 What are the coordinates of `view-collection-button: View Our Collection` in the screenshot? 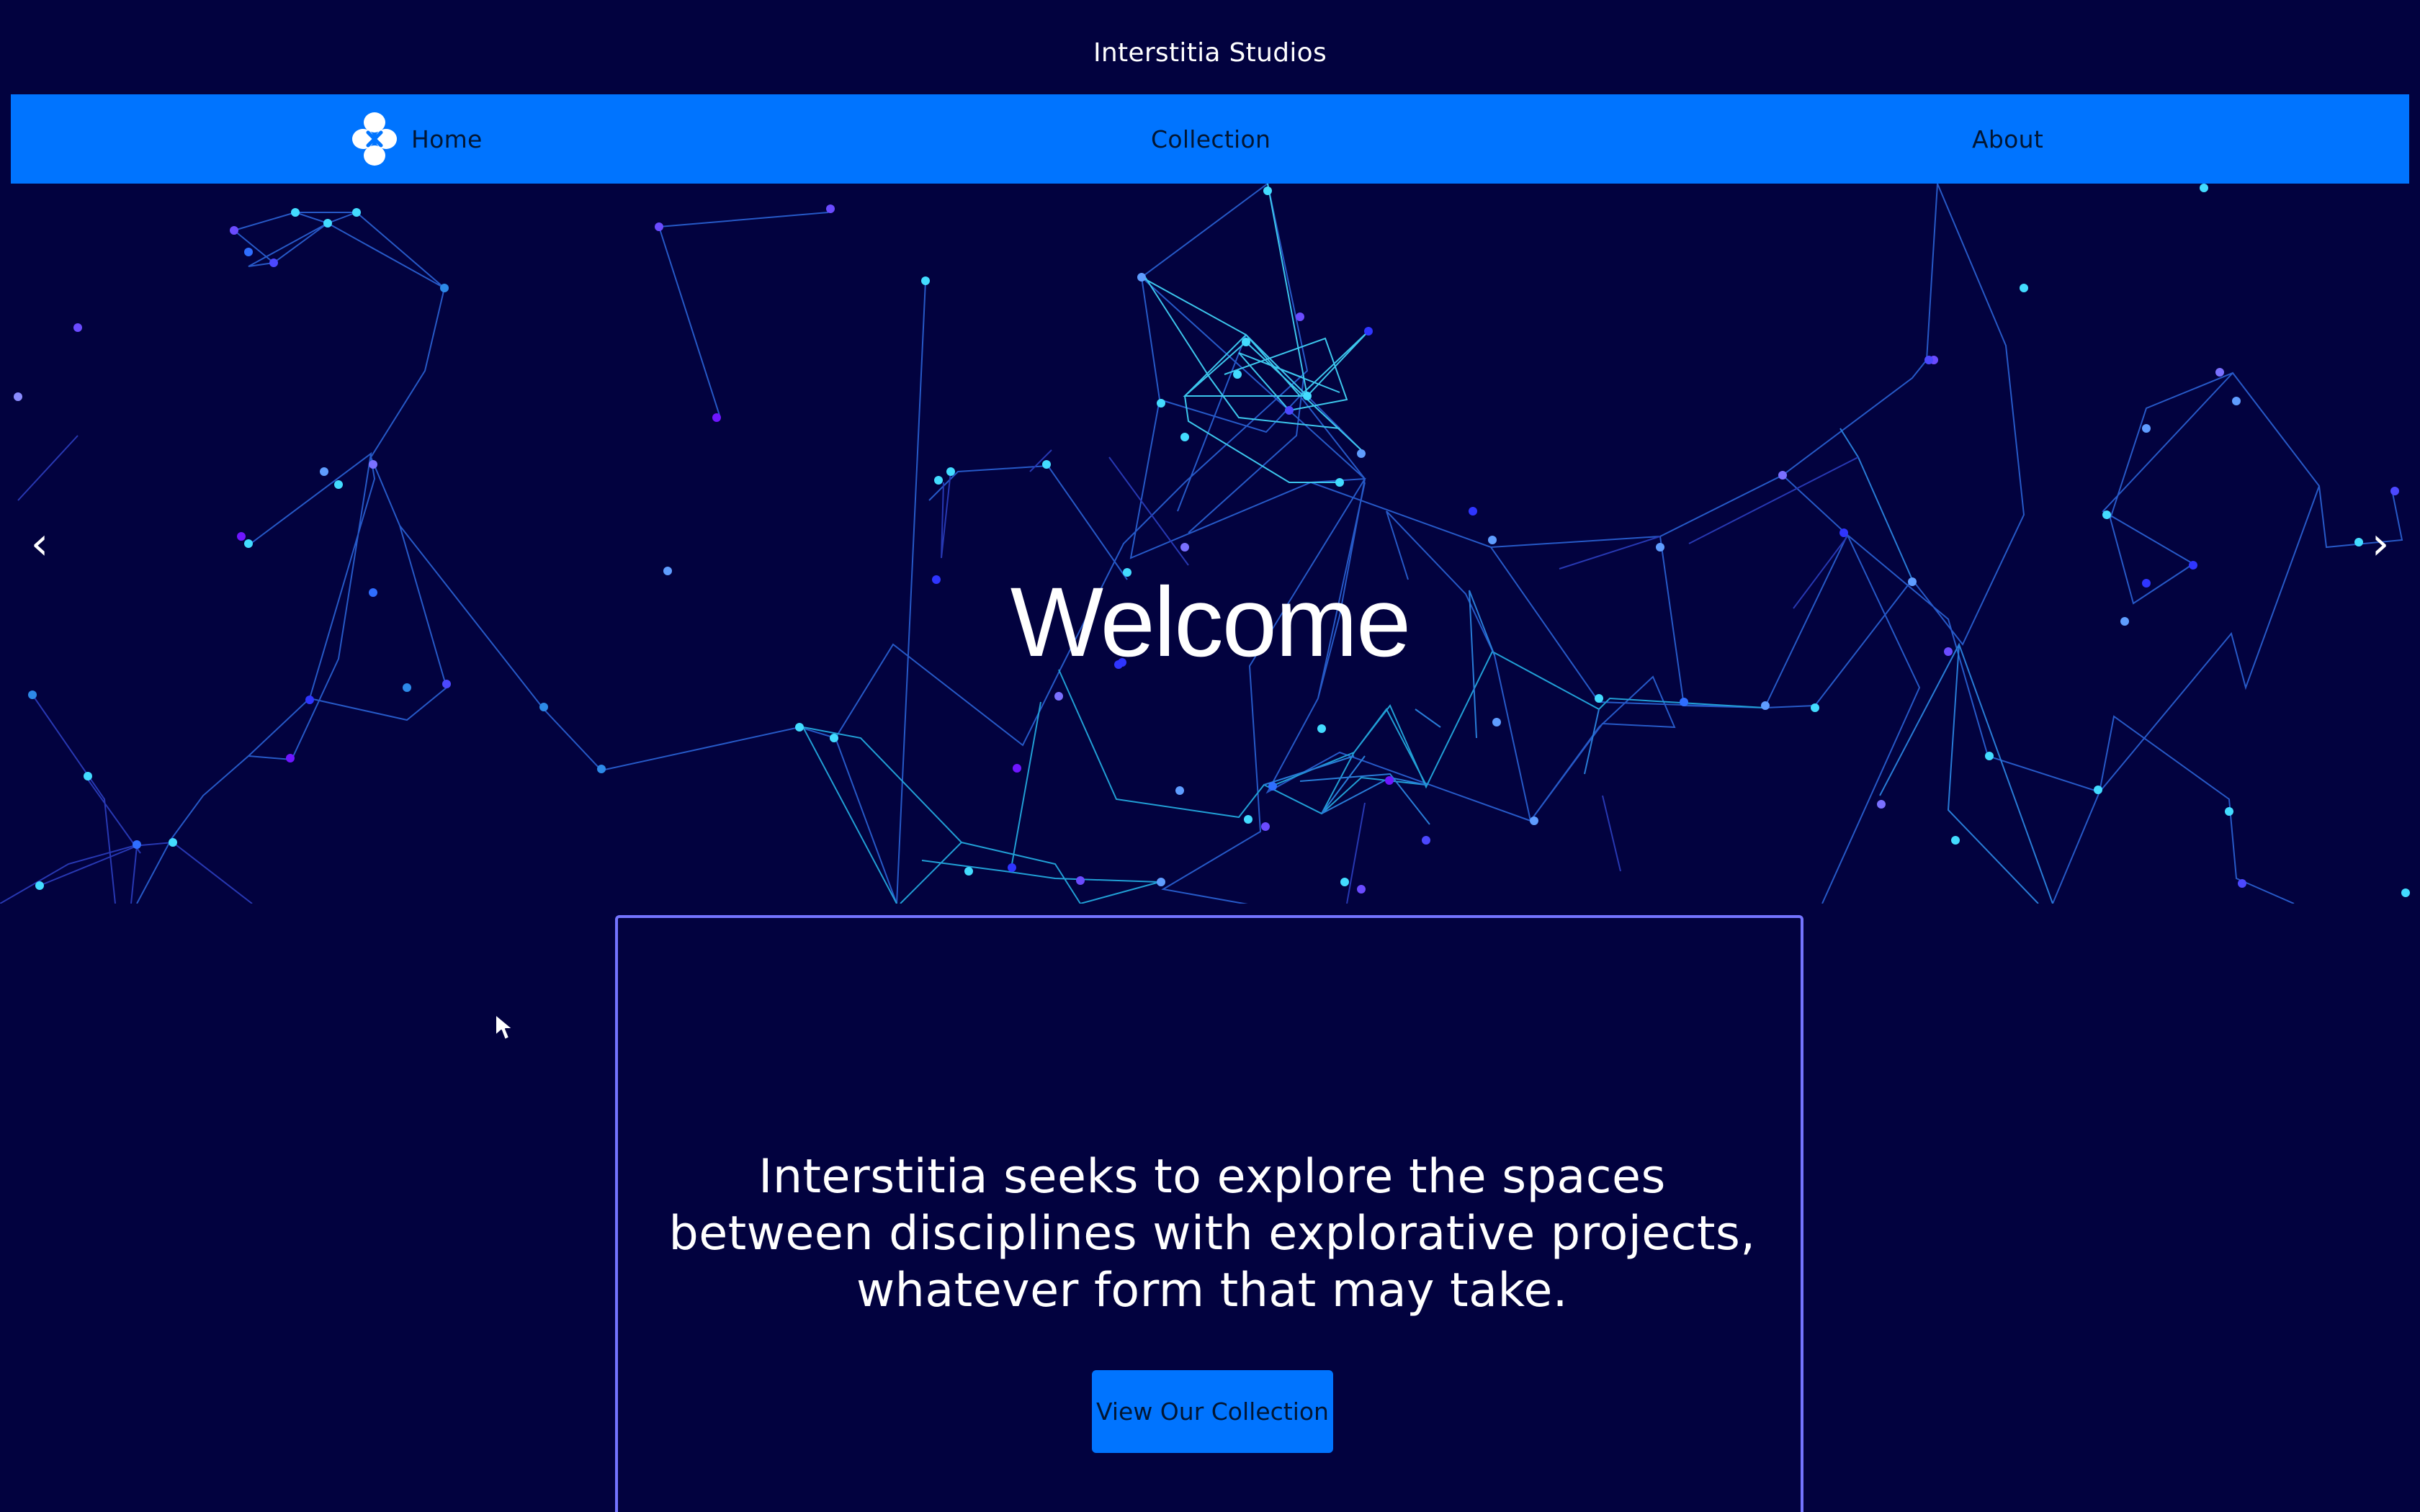 It's located at (1212, 1411).